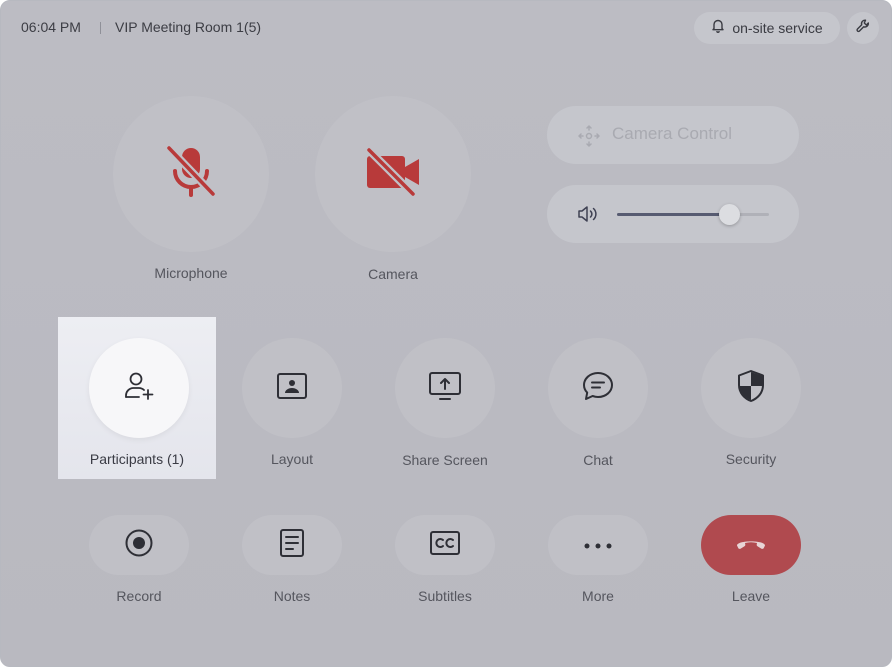 The width and height of the screenshot is (892, 667). I want to click on more-label: More, so click(598, 596).